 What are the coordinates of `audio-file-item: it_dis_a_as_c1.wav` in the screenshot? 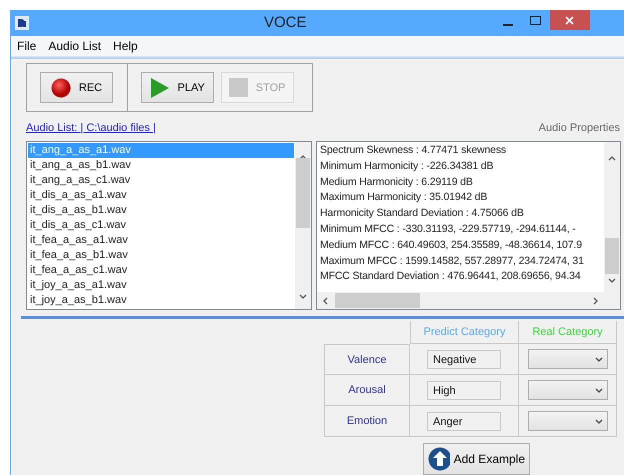 It's located at (161, 225).